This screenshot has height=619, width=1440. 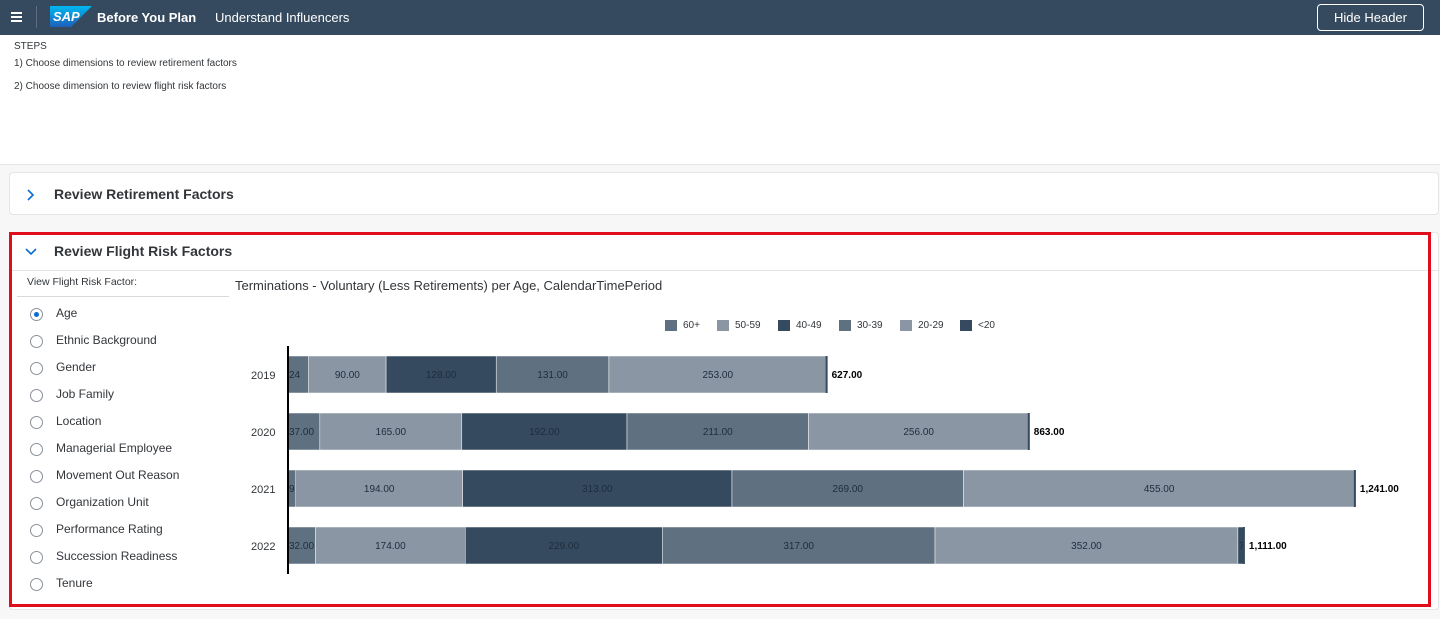 I want to click on y-tick-label: 2021, so click(x=263, y=490).